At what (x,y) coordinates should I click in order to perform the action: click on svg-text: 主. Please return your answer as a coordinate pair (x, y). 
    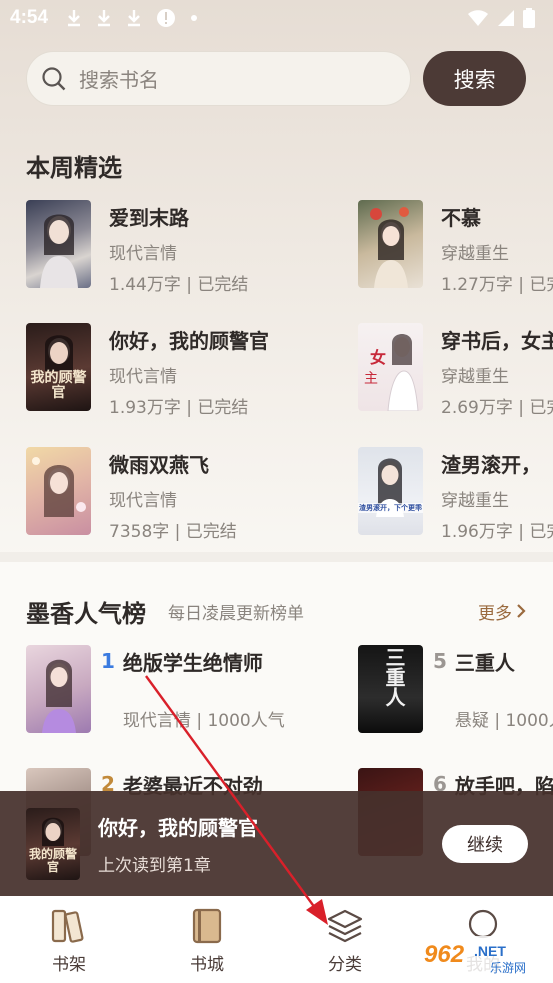
    Looking at the image, I should click on (371, 379).